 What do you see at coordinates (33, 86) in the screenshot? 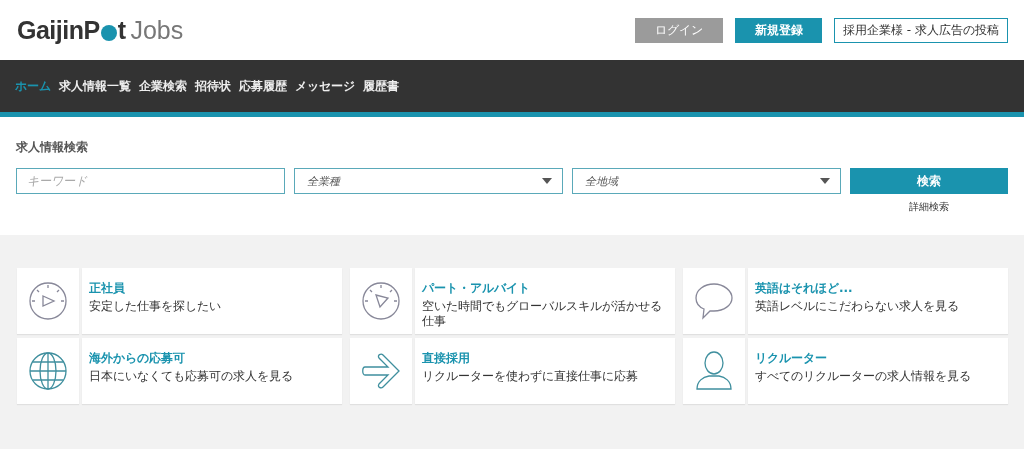
I see `nav-link: ホーム` at bounding box center [33, 86].